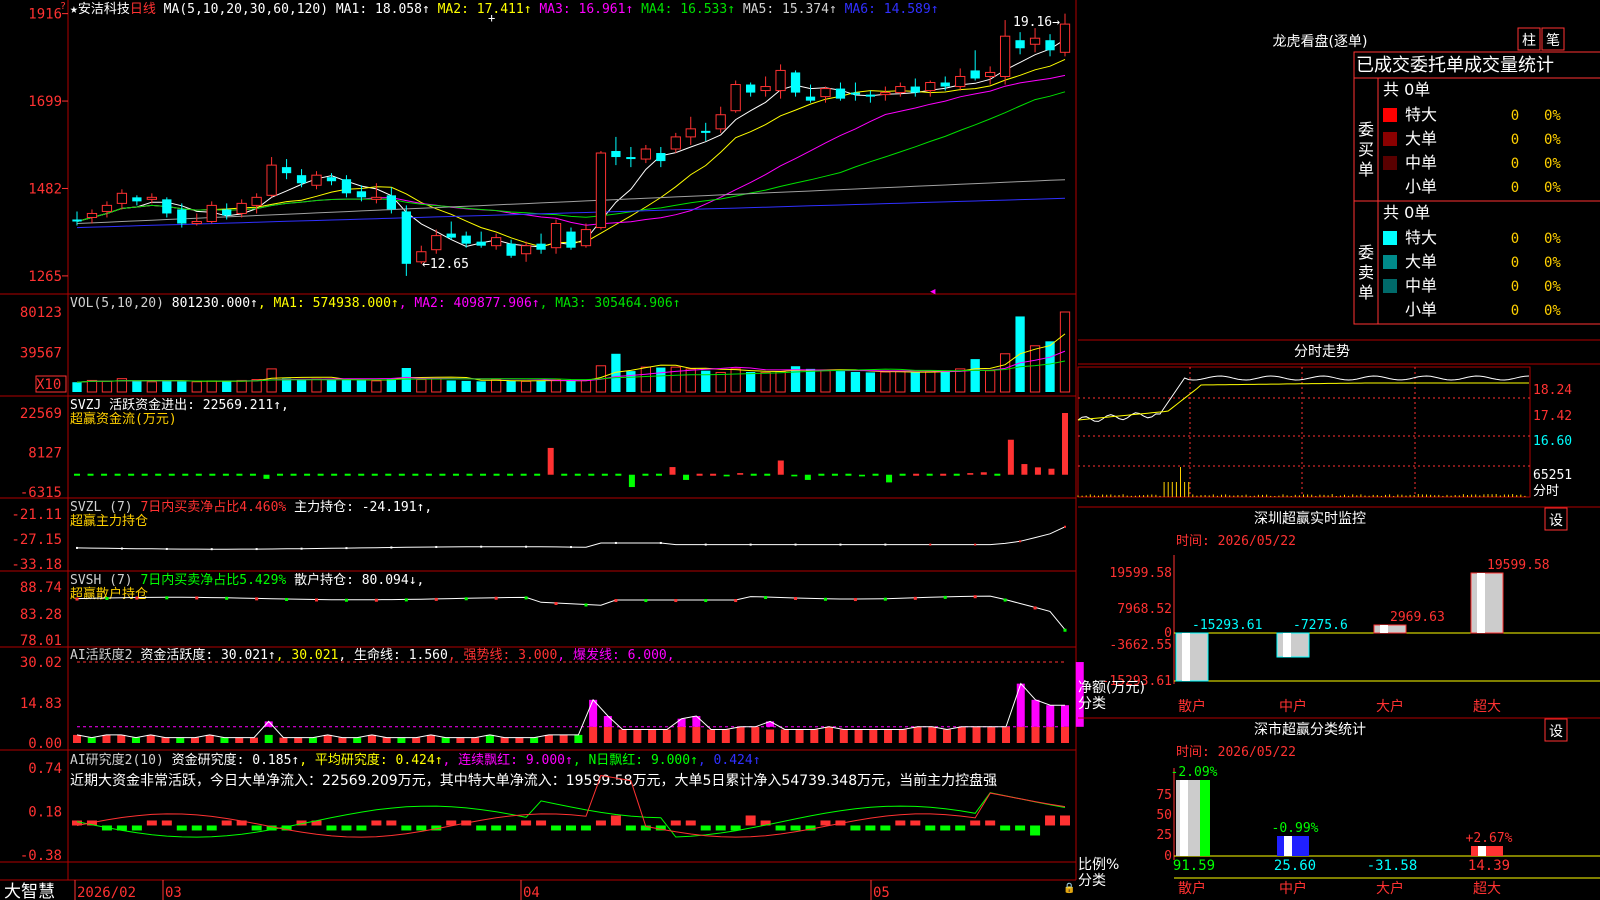  Describe the element at coordinates (1553, 41) in the screenshot. I see `lhb-btn-stroke-label: 笔` at that location.